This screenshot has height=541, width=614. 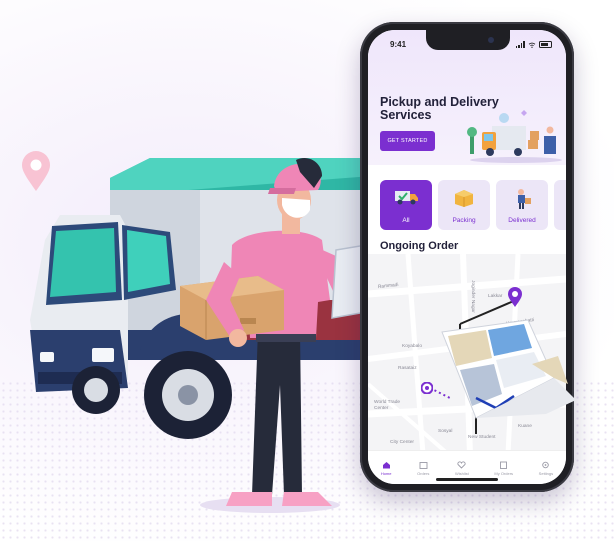 What do you see at coordinates (515, 297) in the screenshot?
I see `destination-pin-icon` at bounding box center [515, 297].